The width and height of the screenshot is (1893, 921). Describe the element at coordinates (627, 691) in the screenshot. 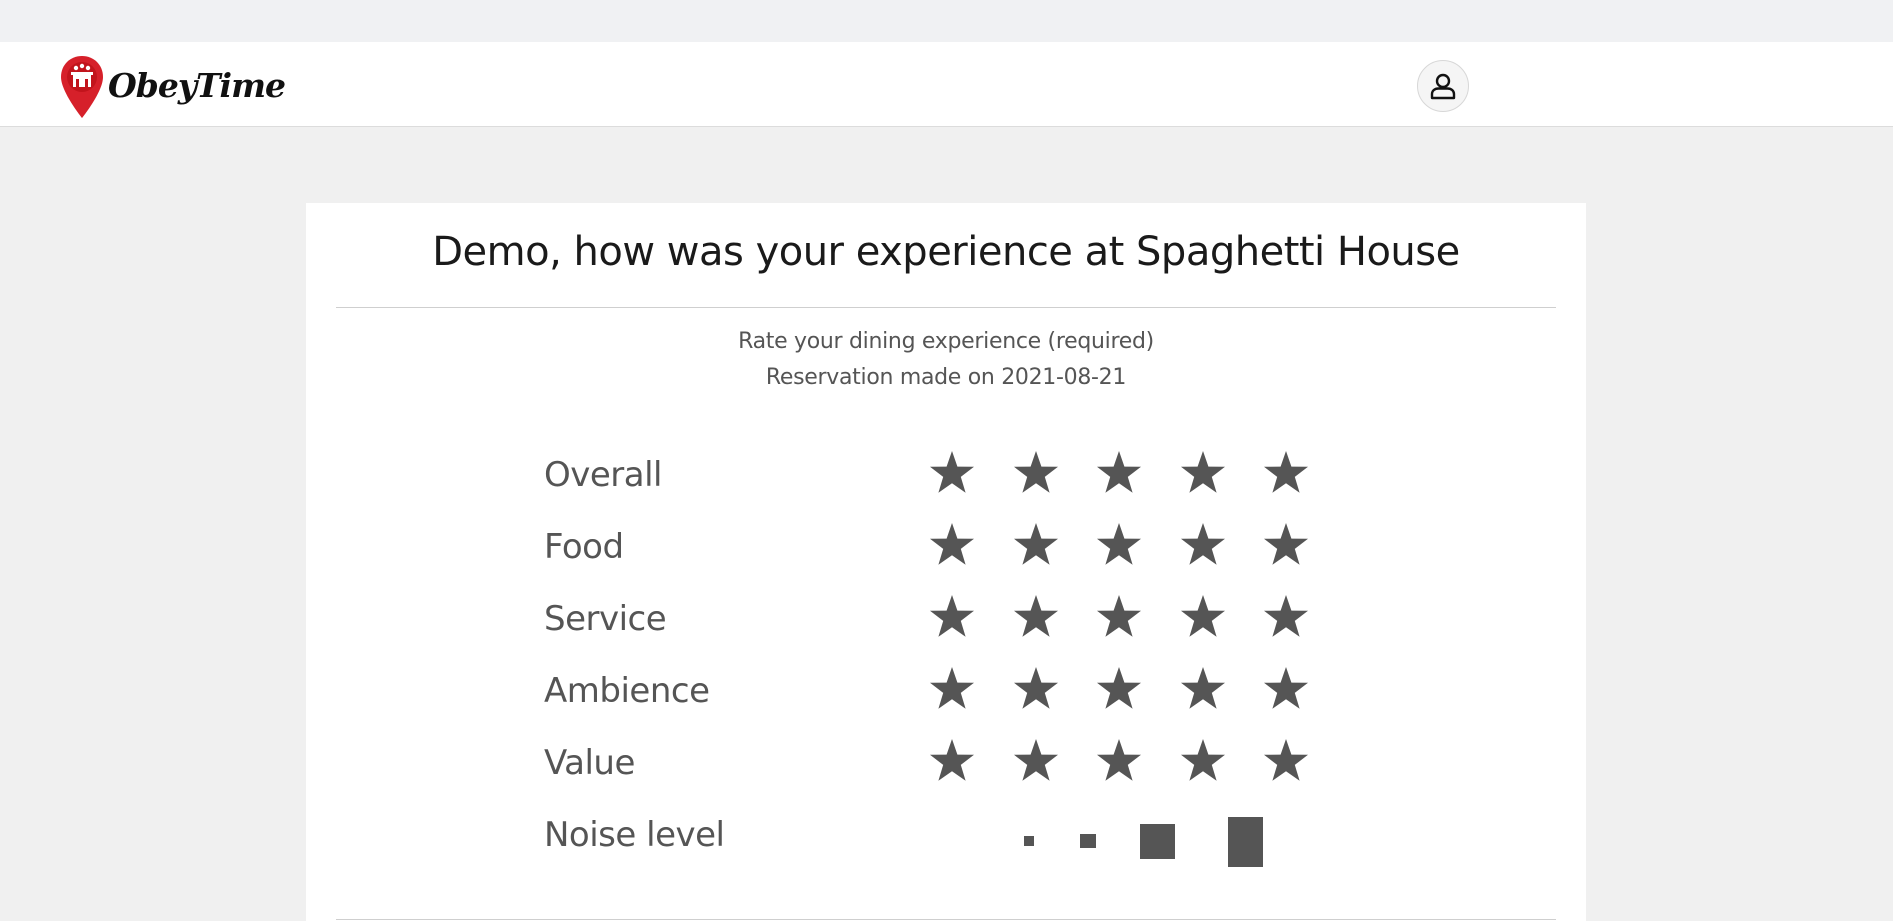

I see `rating-label-ambience: Ambience` at that location.